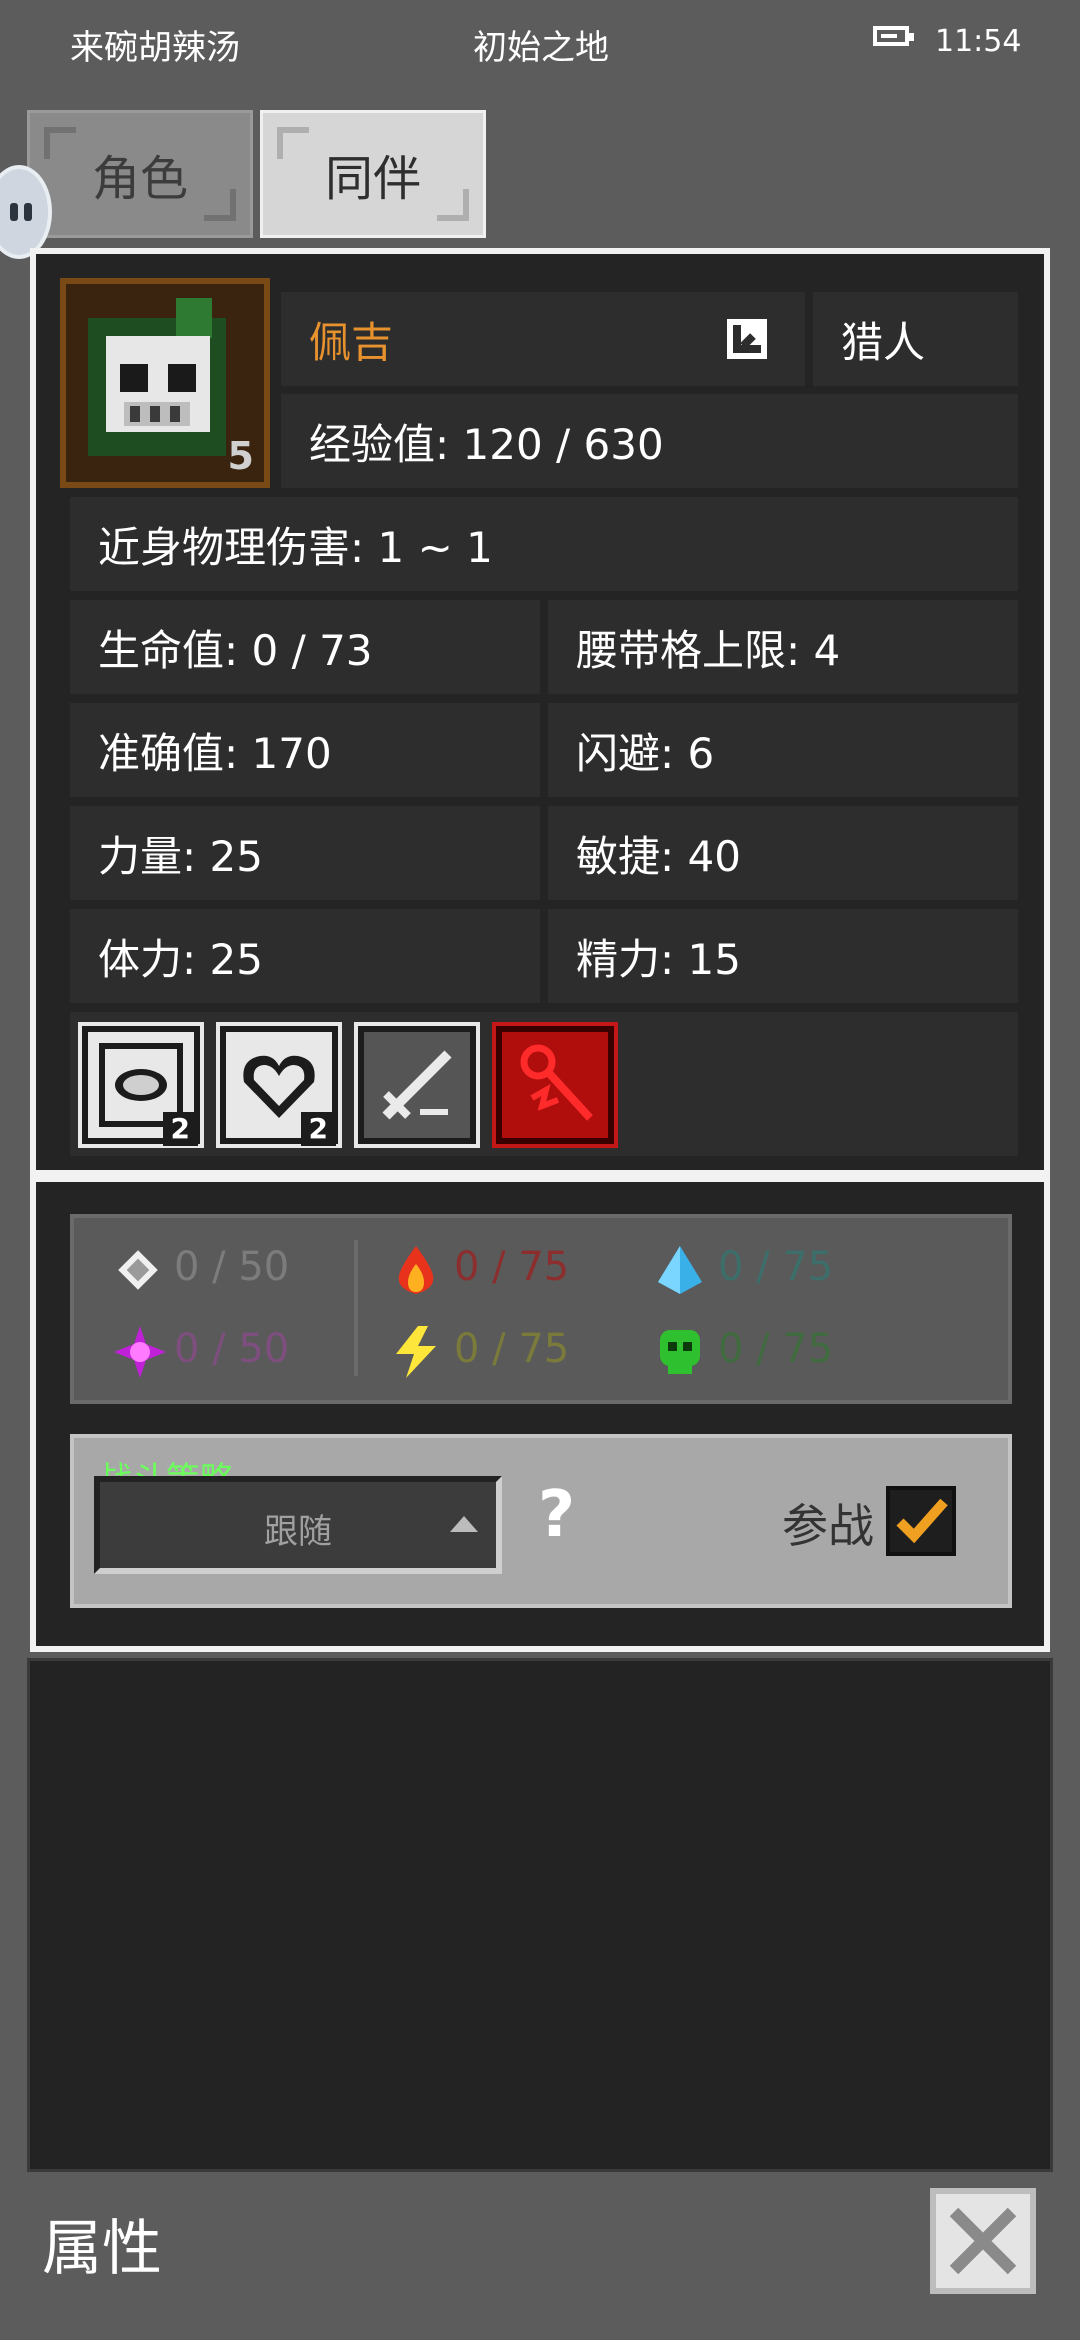 Image resolution: width=1080 pixels, height=2340 pixels. I want to click on lightning-resistance: 0 / 75, so click(512, 1349).